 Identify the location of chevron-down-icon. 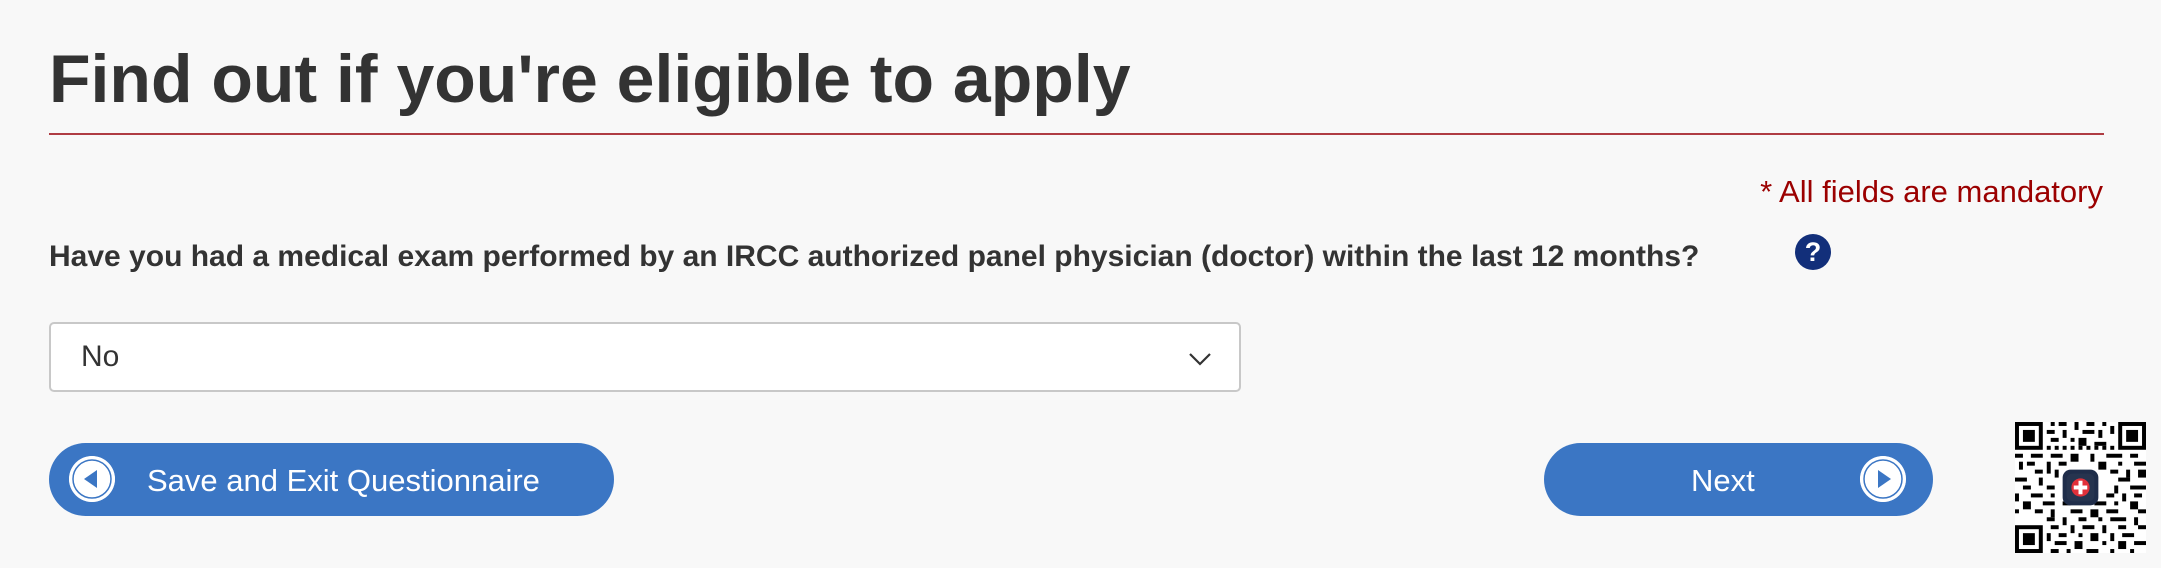
(1200, 359).